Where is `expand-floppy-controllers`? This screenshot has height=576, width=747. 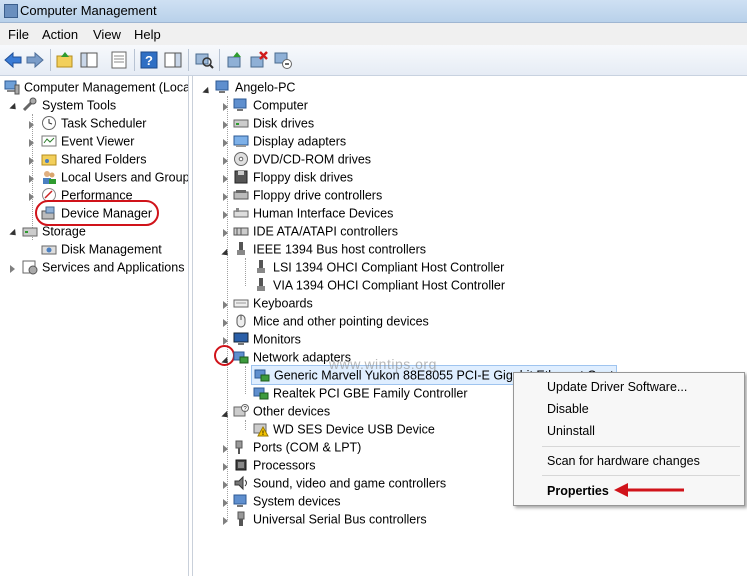 expand-floppy-controllers is located at coordinates (225, 197).